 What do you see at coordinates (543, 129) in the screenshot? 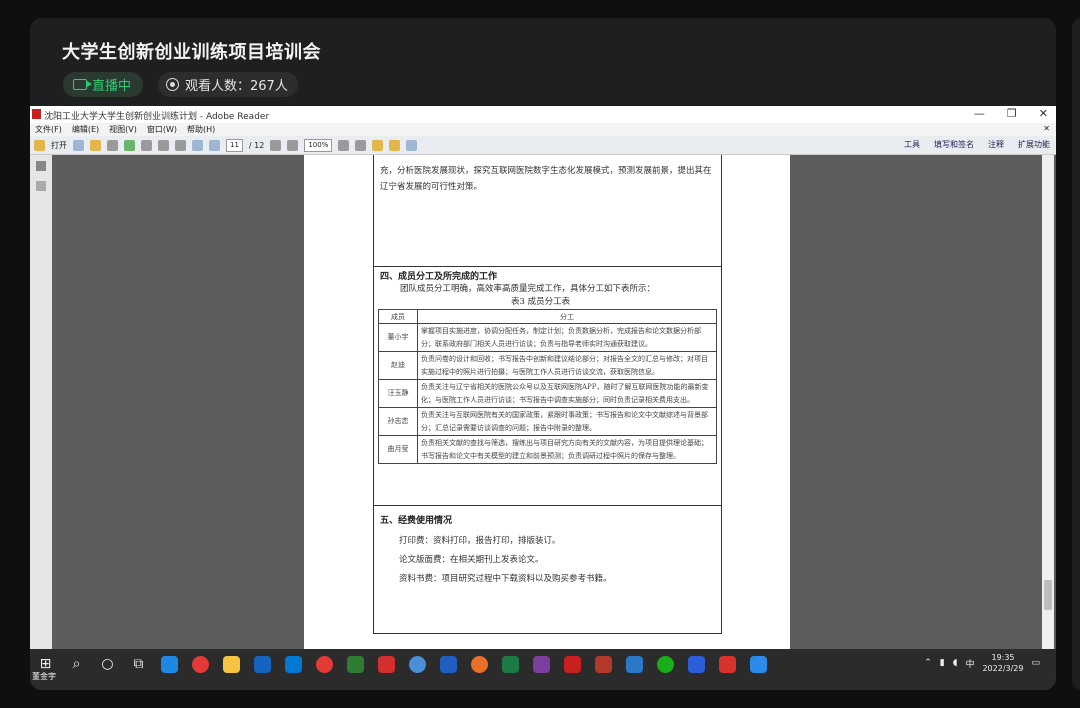
I see `reader-menubar: 文件(F) 编辑(E) 视图(V) 窗口(W) 帮助(H) ✕` at bounding box center [543, 129].